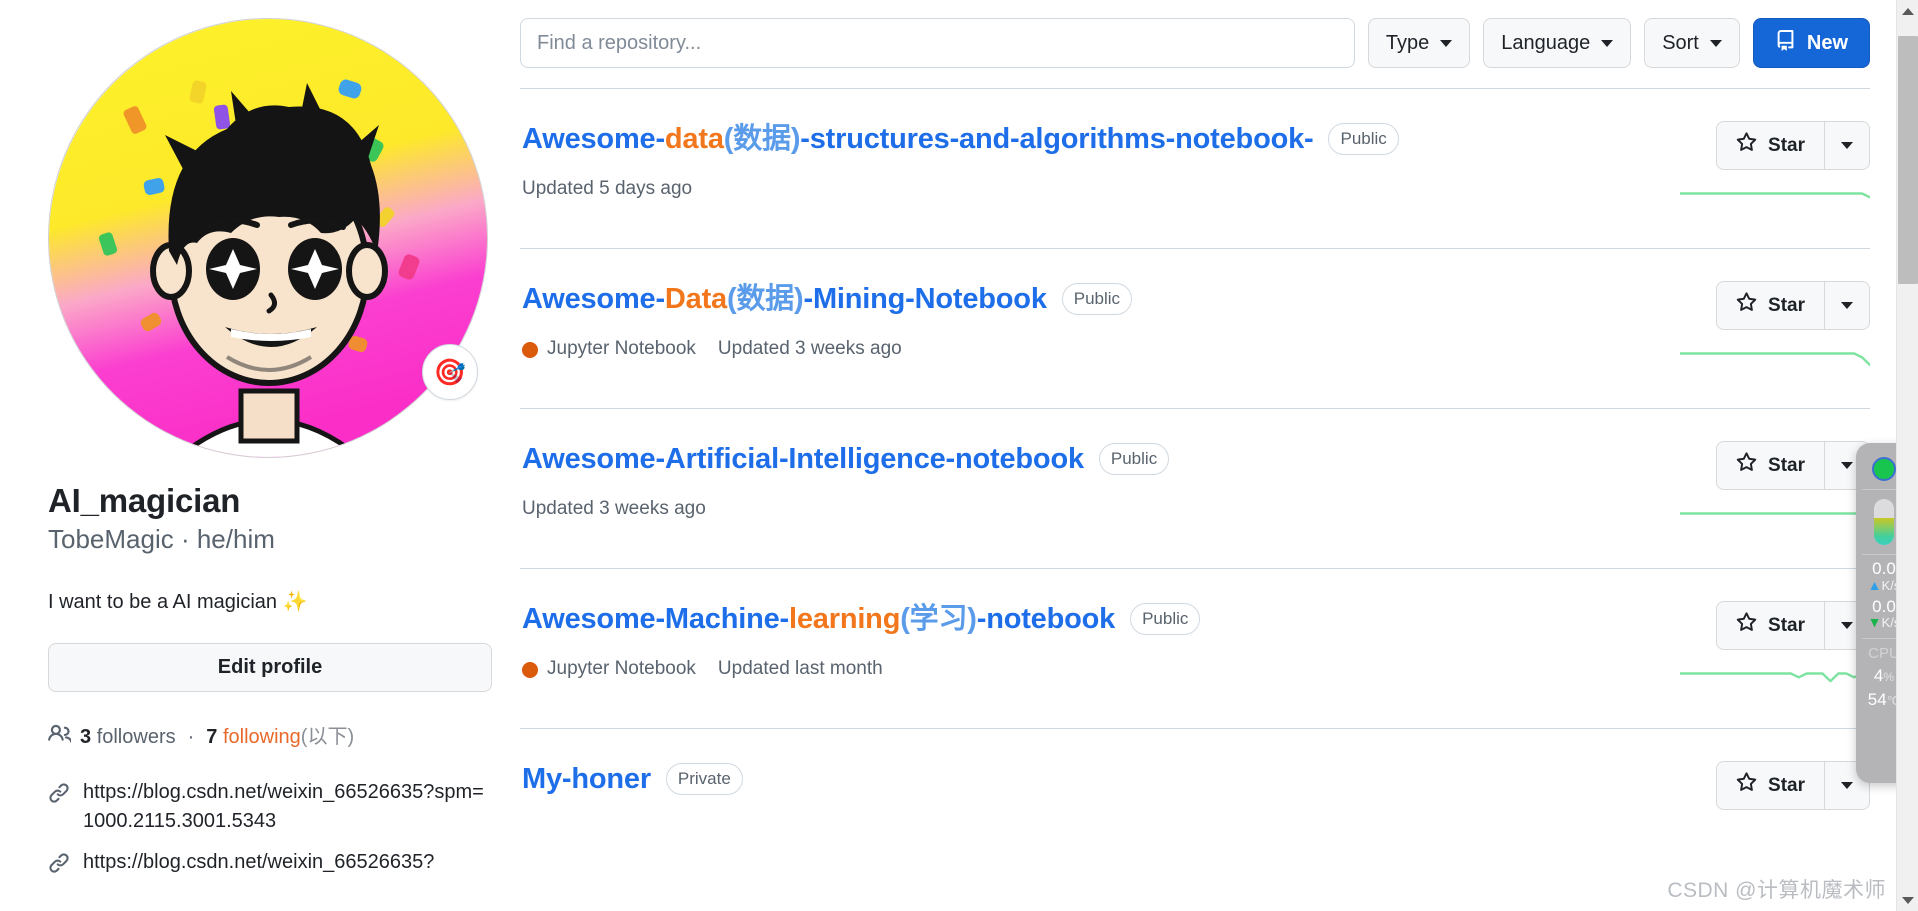  Describe the element at coordinates (1907, 160) in the screenshot. I see `scrollbar-thumb` at that location.